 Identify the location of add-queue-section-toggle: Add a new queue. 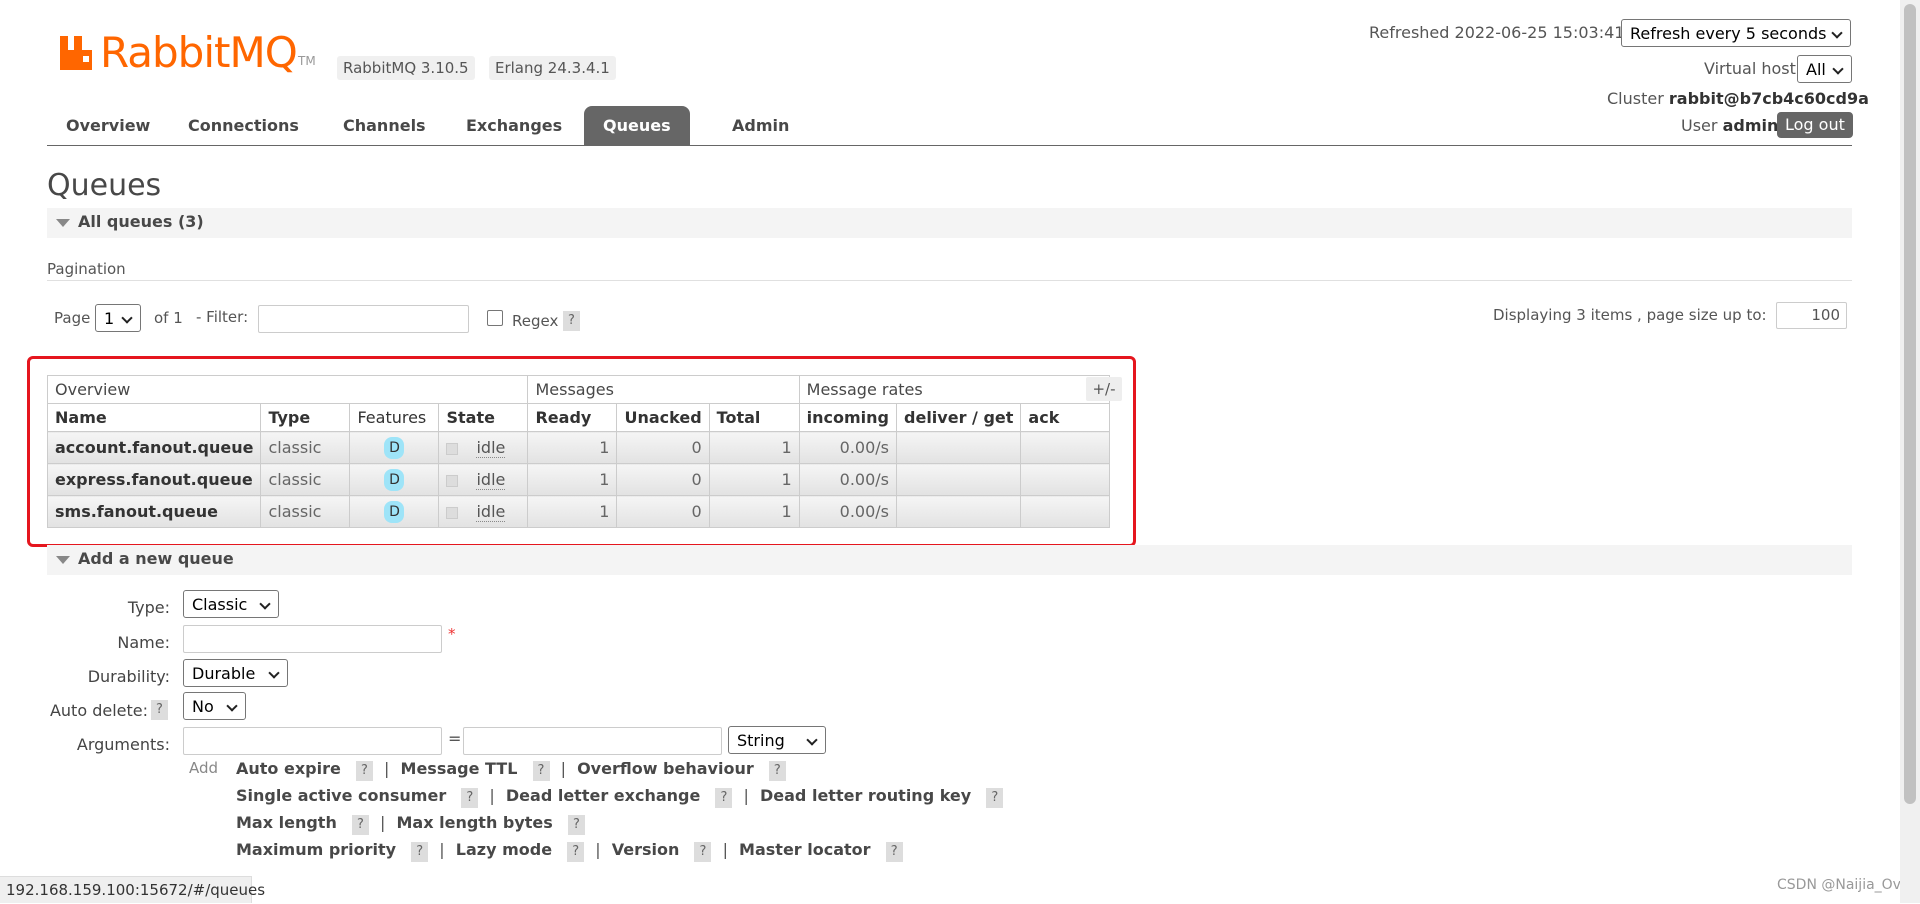
(949, 560).